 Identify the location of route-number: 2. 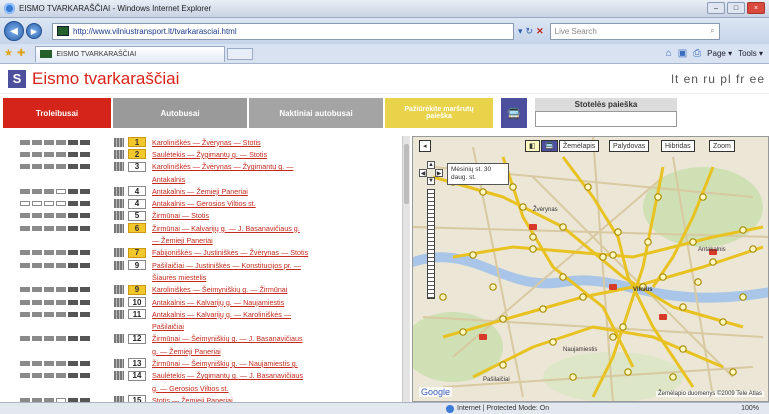
(137, 154).